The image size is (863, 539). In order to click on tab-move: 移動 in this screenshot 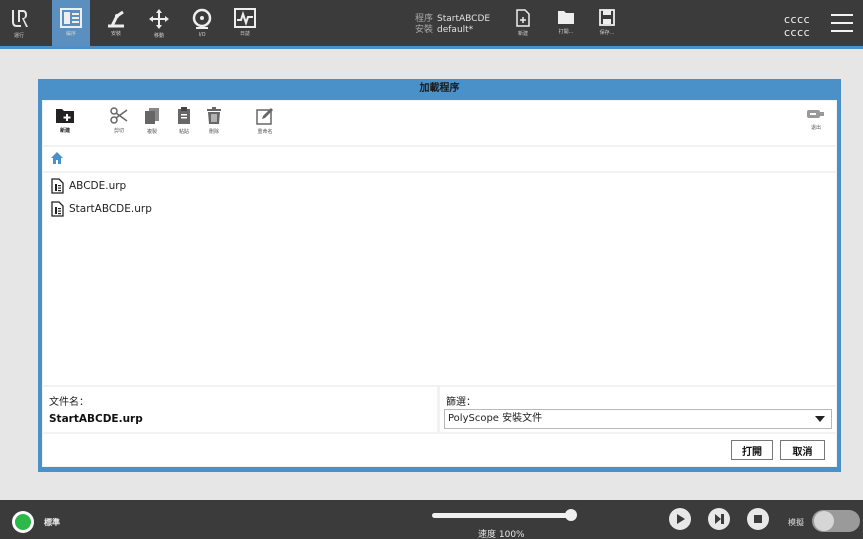, I will do `click(159, 23)`.